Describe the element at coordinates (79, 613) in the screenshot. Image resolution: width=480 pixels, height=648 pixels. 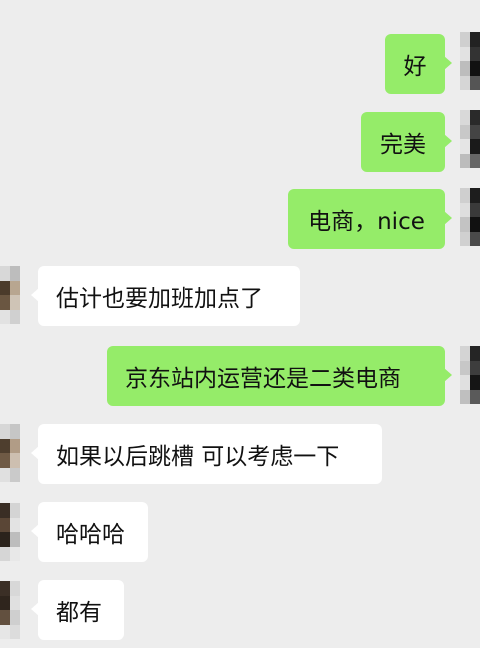
I see `message-text: 都有` at that location.